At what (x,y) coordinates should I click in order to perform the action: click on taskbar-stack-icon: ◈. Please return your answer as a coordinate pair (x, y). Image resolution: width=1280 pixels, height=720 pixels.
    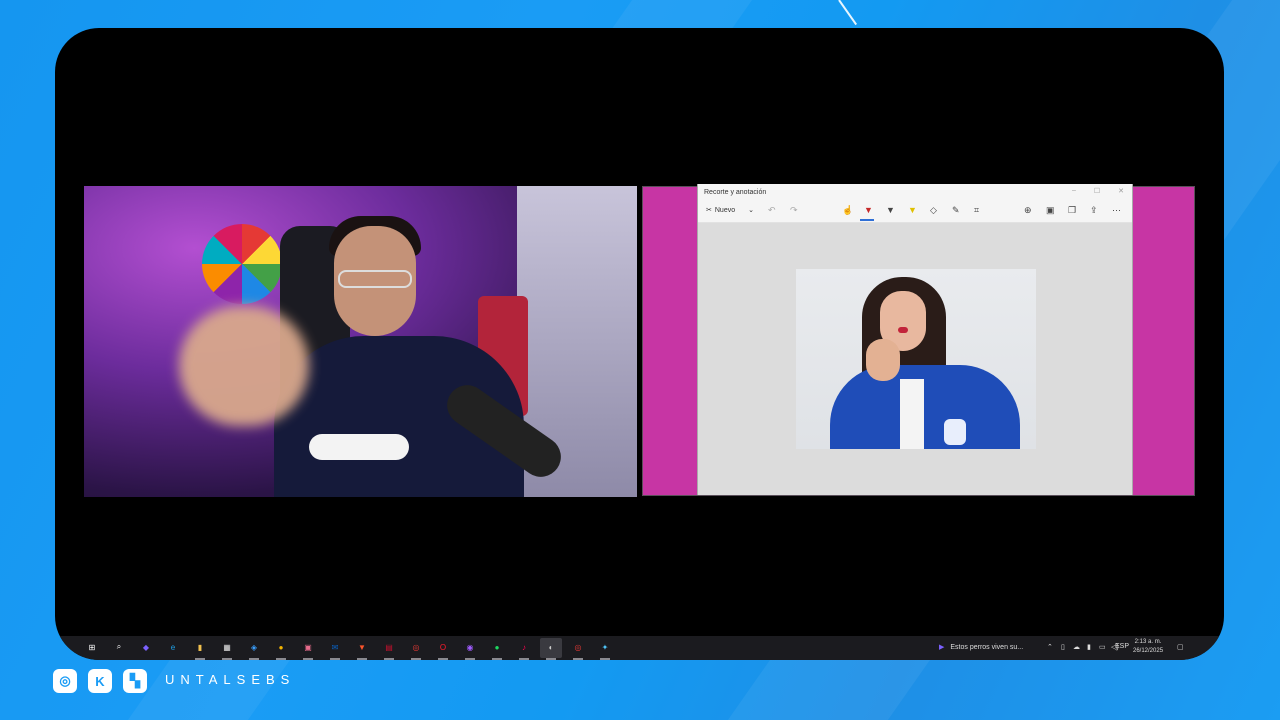
    Looking at the image, I should click on (254, 647).